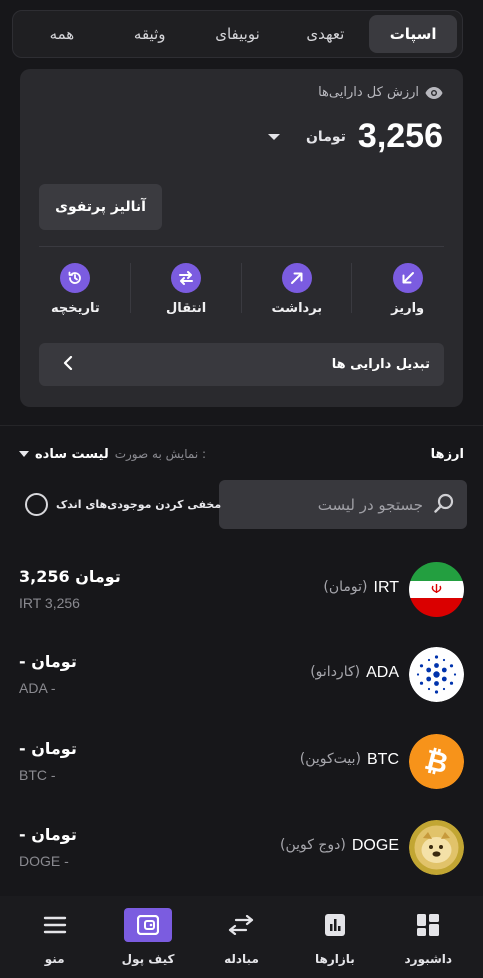 The image size is (483, 978). Describe the element at coordinates (382, 672) in the screenshot. I see `asset-symbol: ADA` at that location.